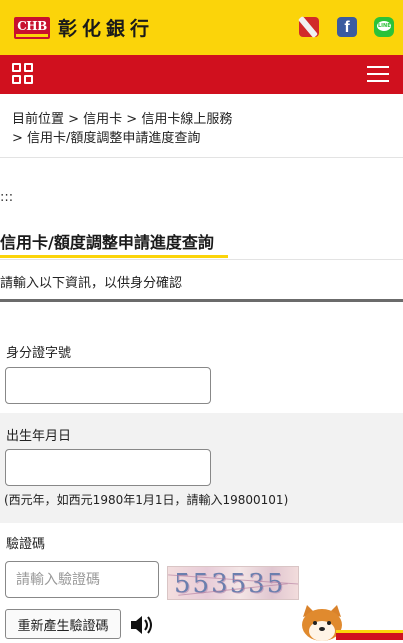 The image size is (403, 643). What do you see at coordinates (122, 117) in the screenshot?
I see `breadcrumb-line-1: 目前位置 > 信用卡 > 信用卡線上服務` at bounding box center [122, 117].